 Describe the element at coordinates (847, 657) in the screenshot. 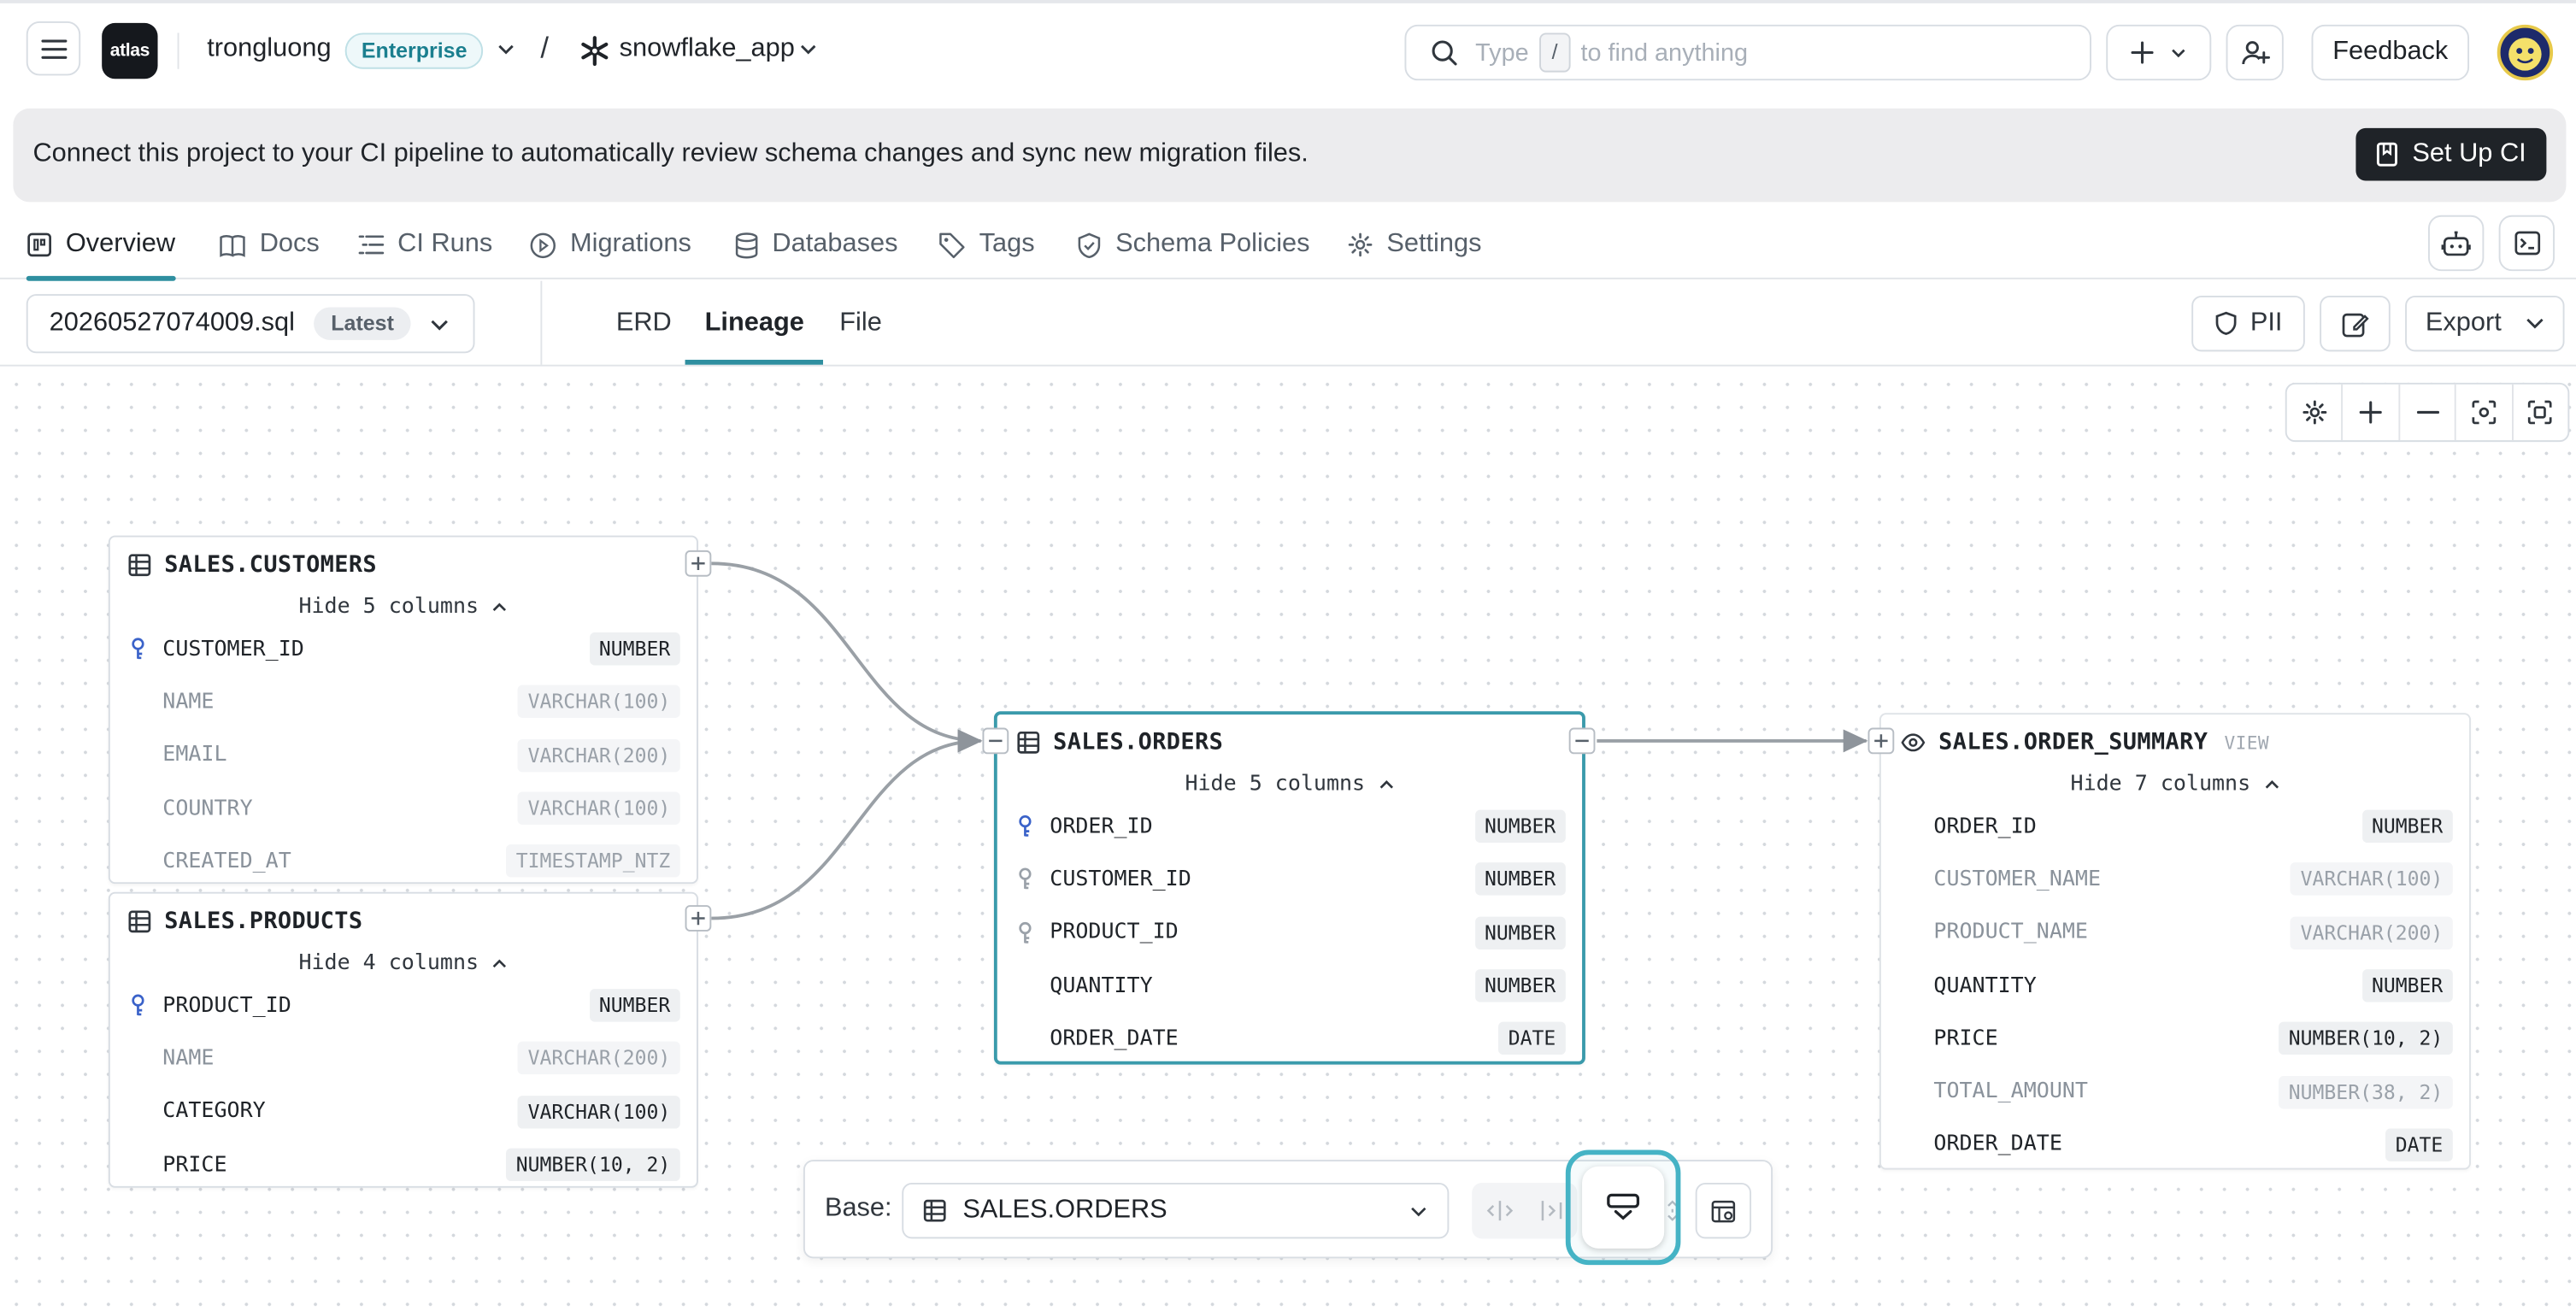

I see `edge-customers-orders` at that location.